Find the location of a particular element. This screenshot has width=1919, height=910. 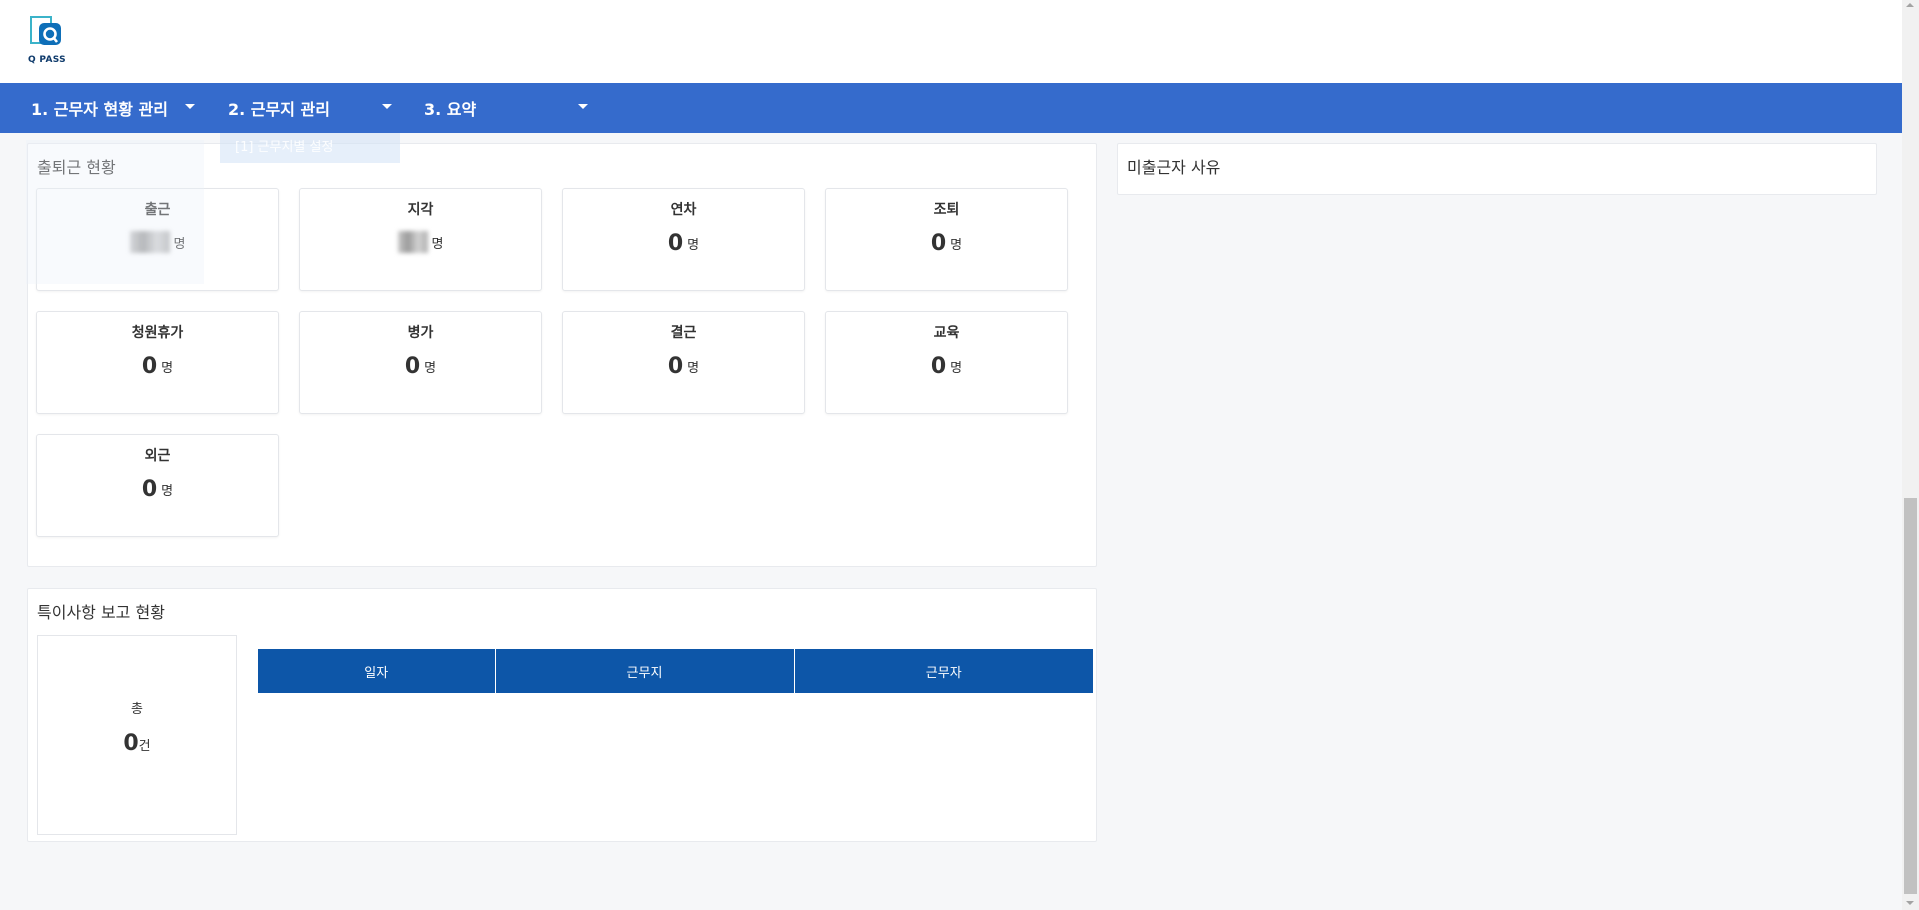

stat-label: 청원휴가 is located at coordinates (157, 333).